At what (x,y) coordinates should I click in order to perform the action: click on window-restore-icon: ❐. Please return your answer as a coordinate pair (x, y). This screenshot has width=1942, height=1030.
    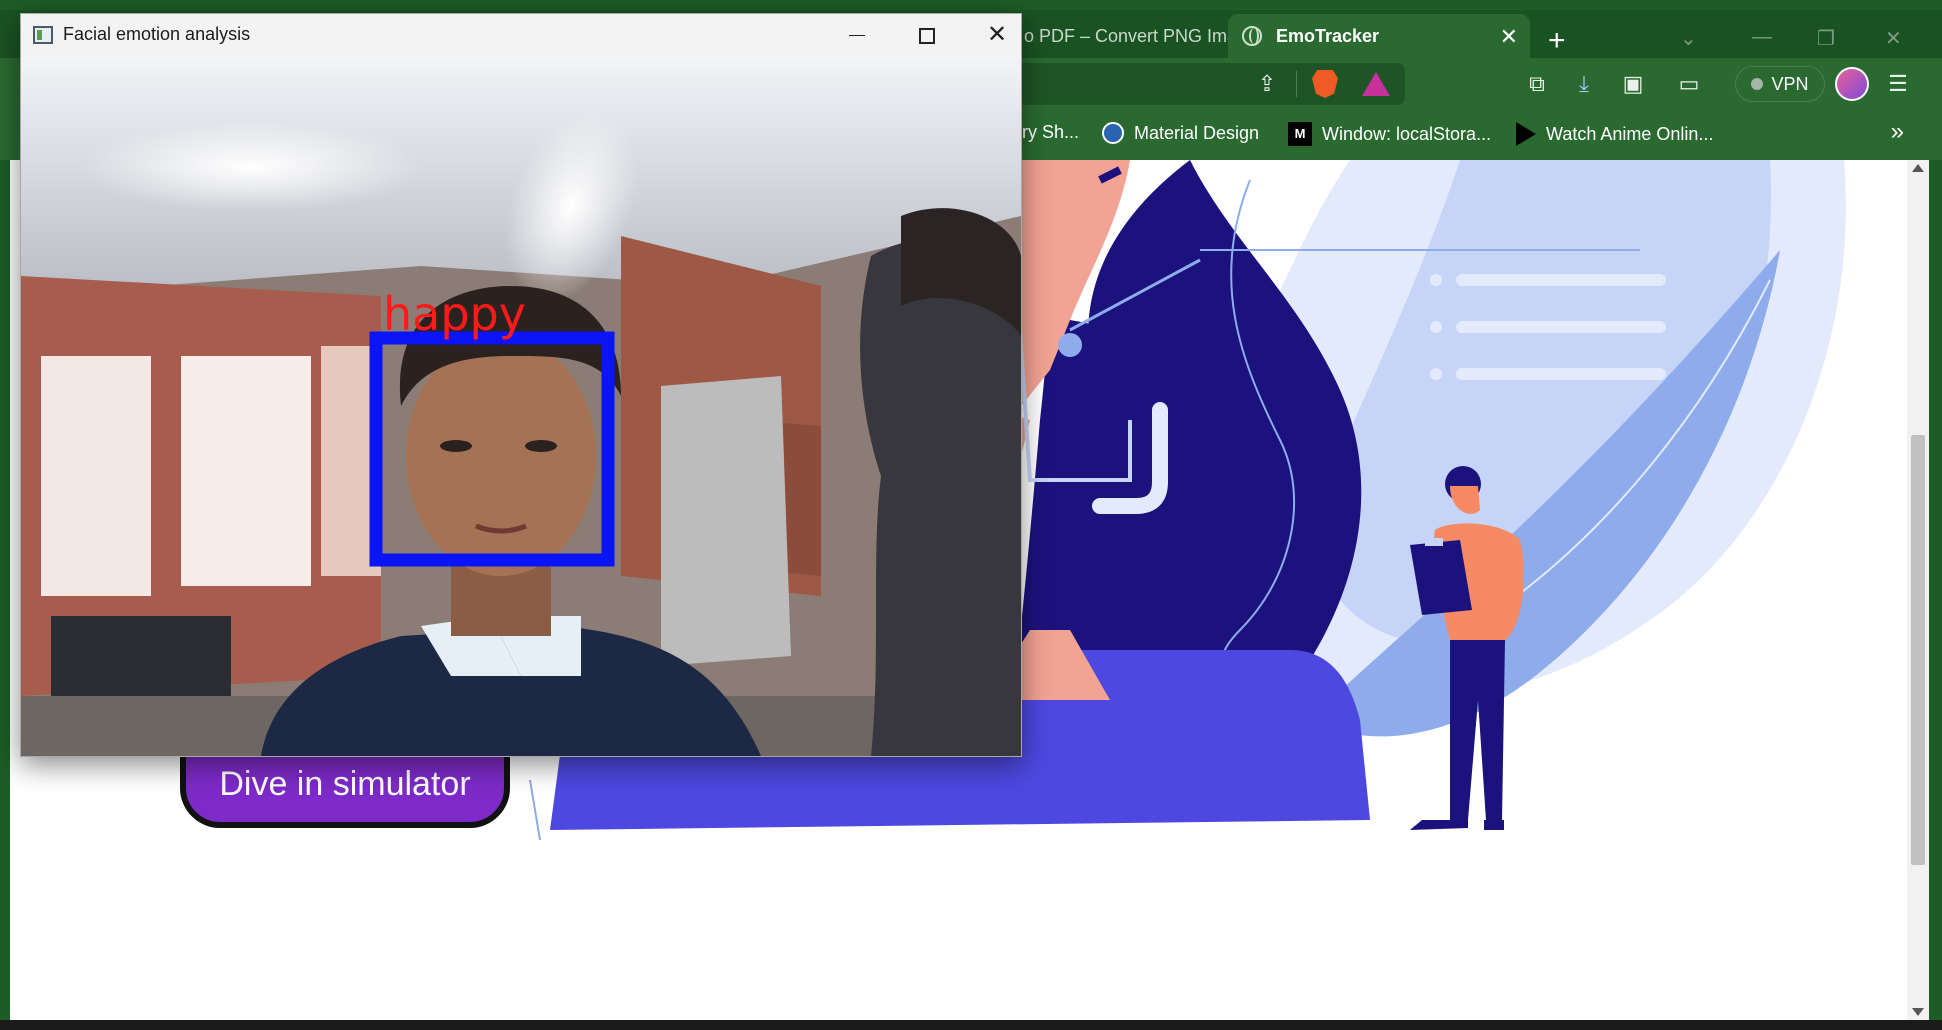
    Looking at the image, I should click on (1826, 38).